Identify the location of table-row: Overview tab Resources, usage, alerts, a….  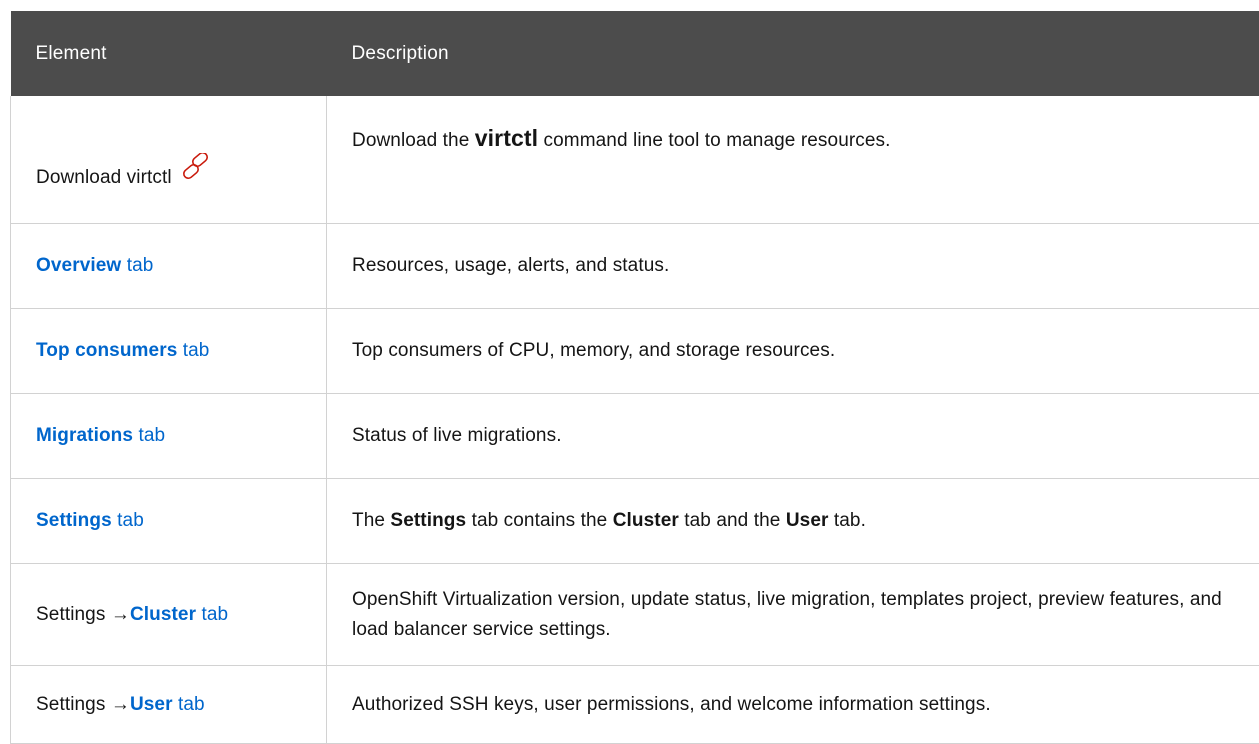
(635, 266).